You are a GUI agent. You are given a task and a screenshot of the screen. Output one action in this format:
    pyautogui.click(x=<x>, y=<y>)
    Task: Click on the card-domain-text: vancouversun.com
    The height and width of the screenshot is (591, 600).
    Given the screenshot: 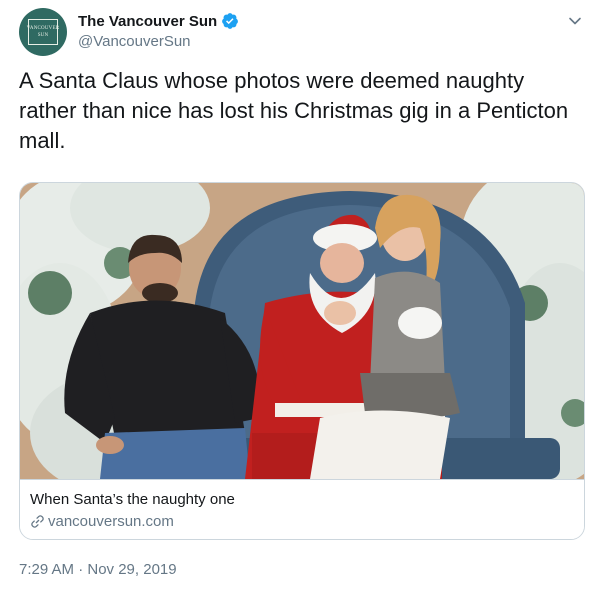 What is the action you would take?
    pyautogui.click(x=111, y=521)
    